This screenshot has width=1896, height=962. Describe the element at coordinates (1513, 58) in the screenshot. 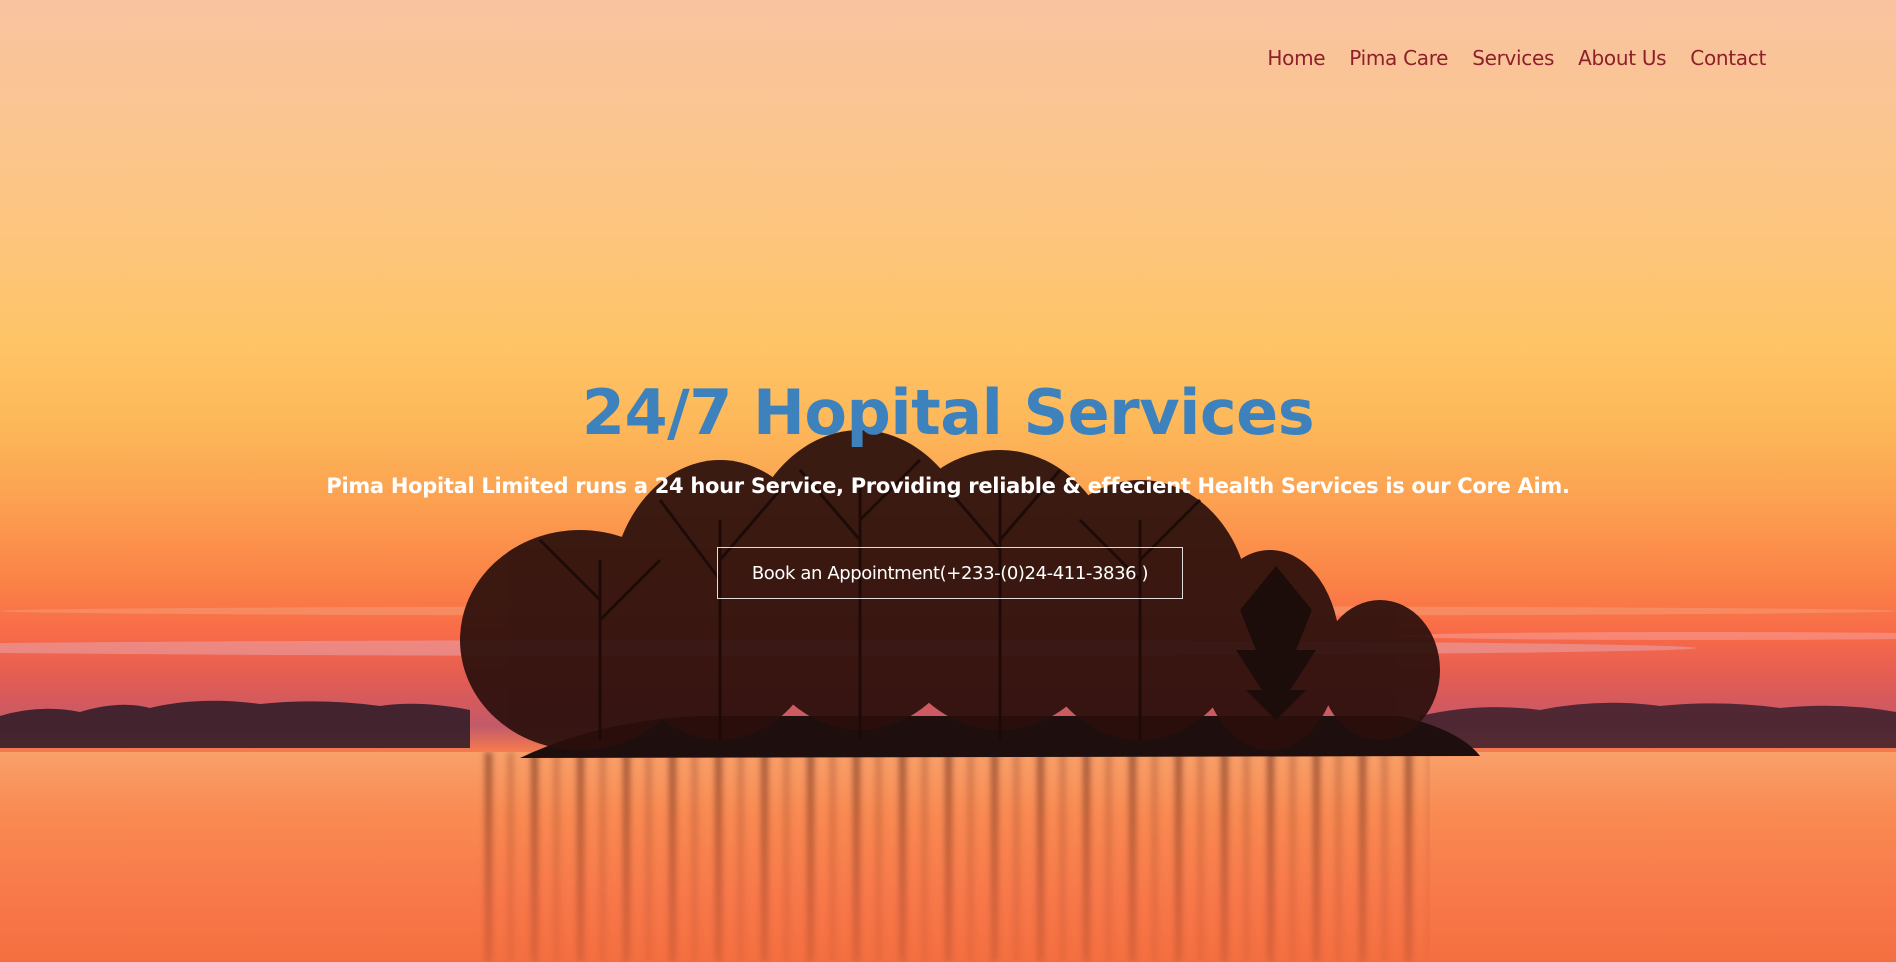

I see `nav-link-services: Services` at that location.